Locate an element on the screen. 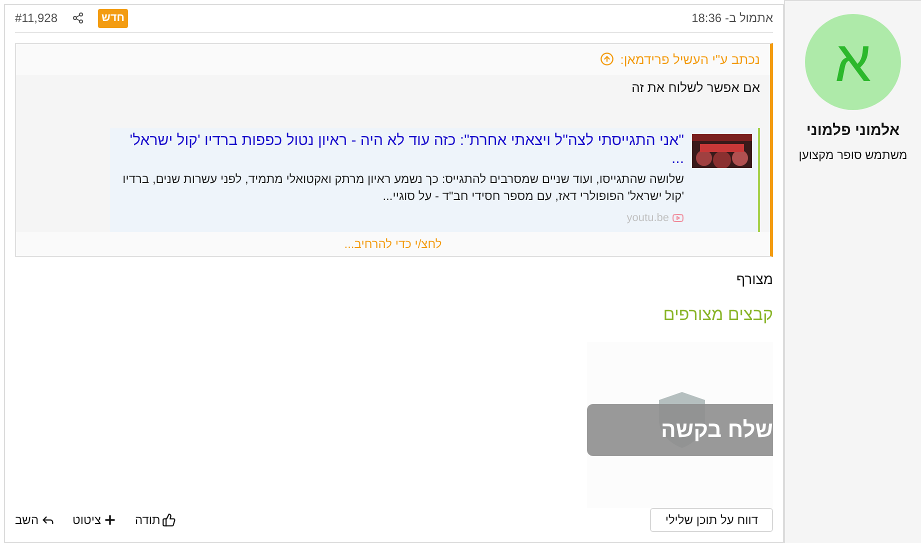 This screenshot has width=921, height=543. post-number: #11,928 is located at coordinates (36, 18).